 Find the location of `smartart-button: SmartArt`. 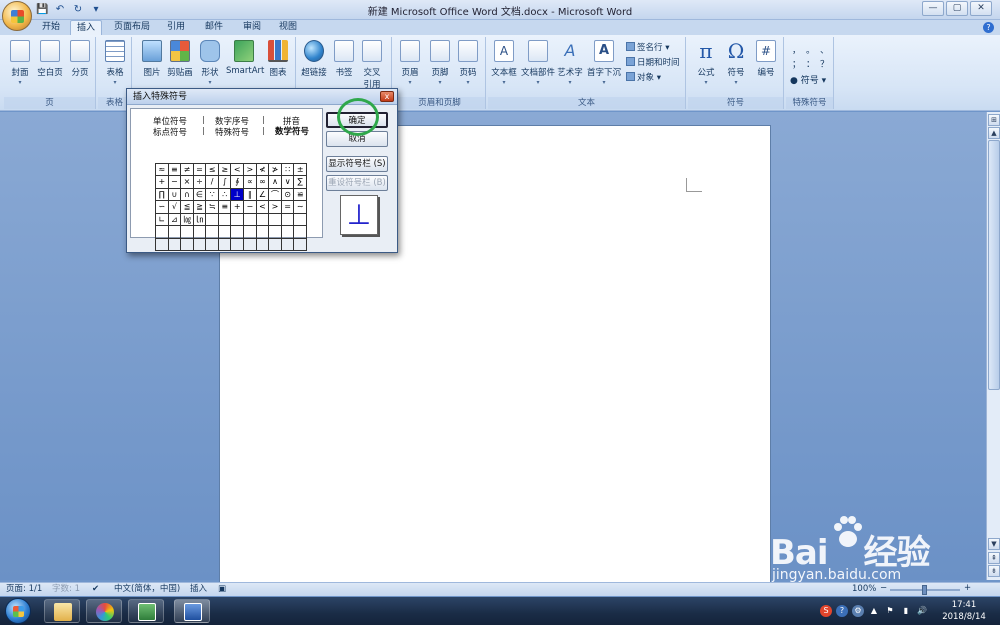

smartart-button: SmartArt is located at coordinates (245, 58).